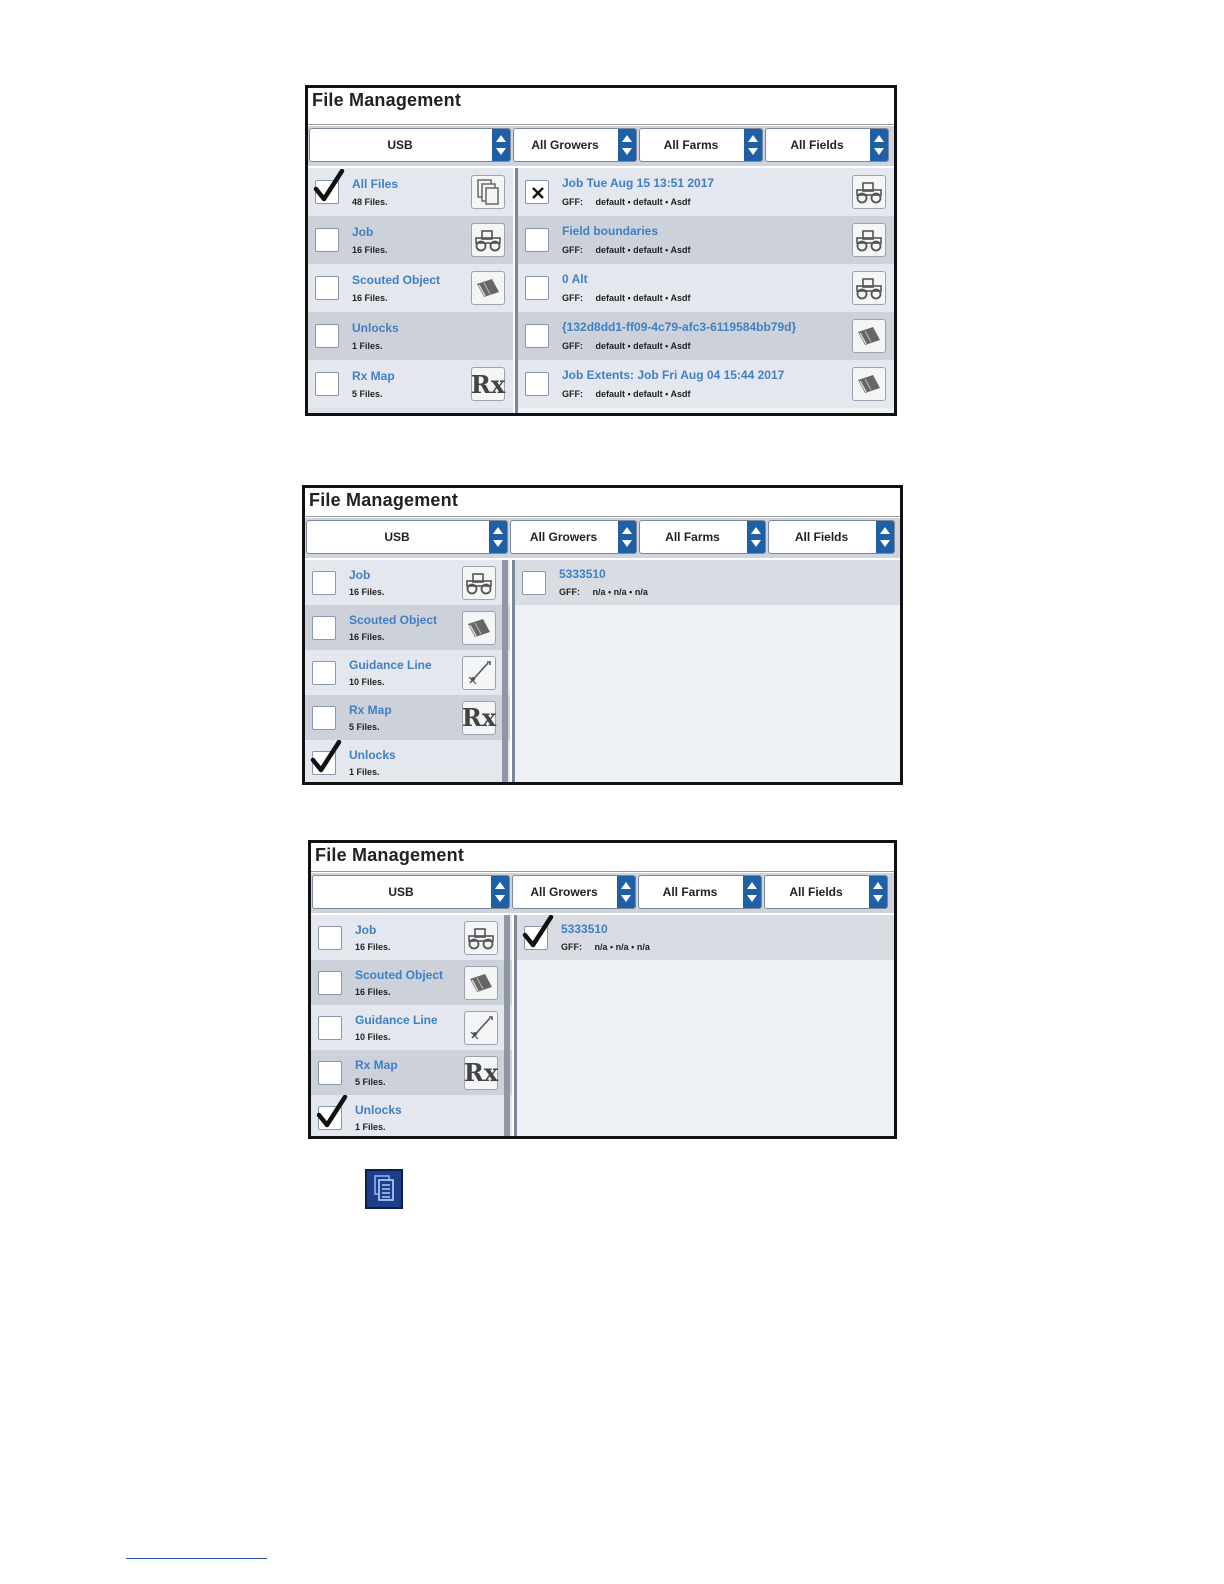  I want to click on files-icon, so click(488, 192).